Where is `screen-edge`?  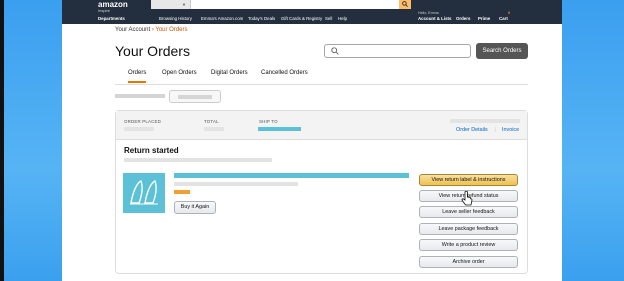 screen-edge is located at coordinates (2, 140).